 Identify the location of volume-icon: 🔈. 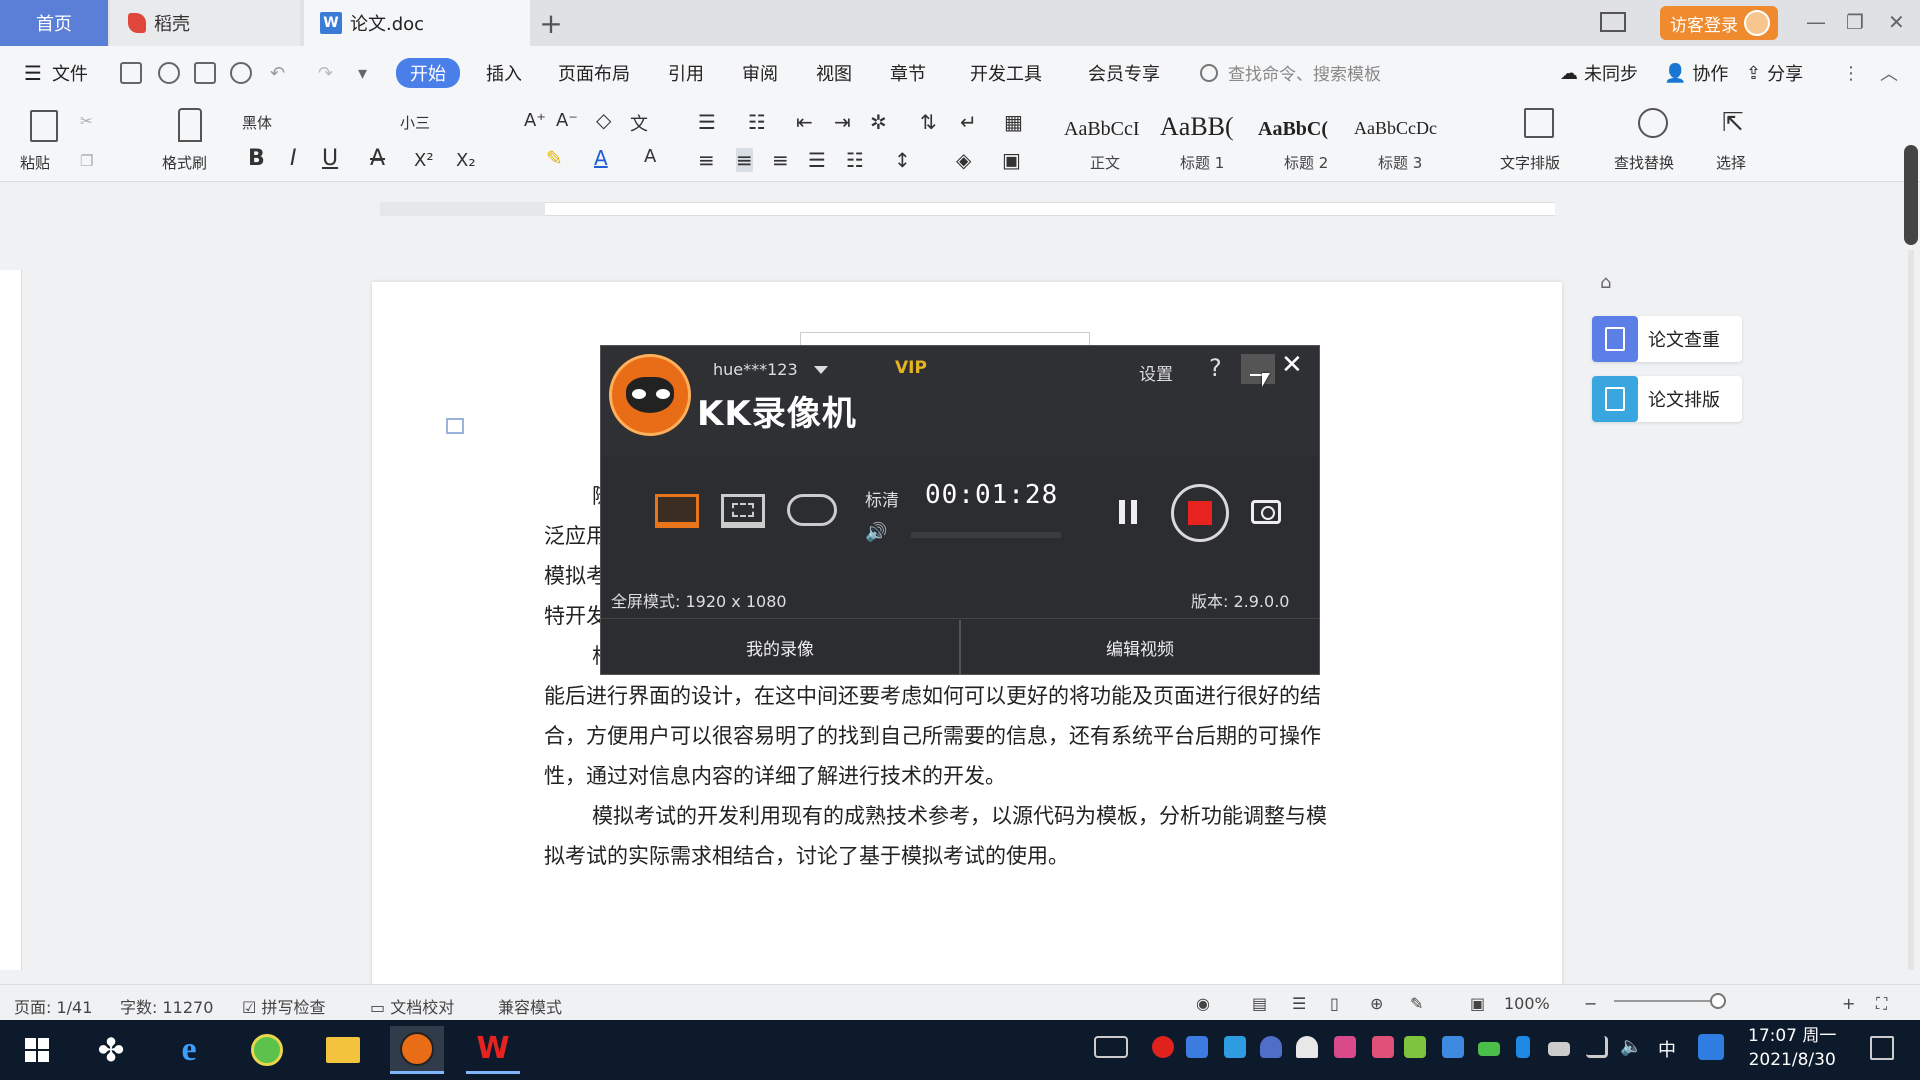
(1631, 1047).